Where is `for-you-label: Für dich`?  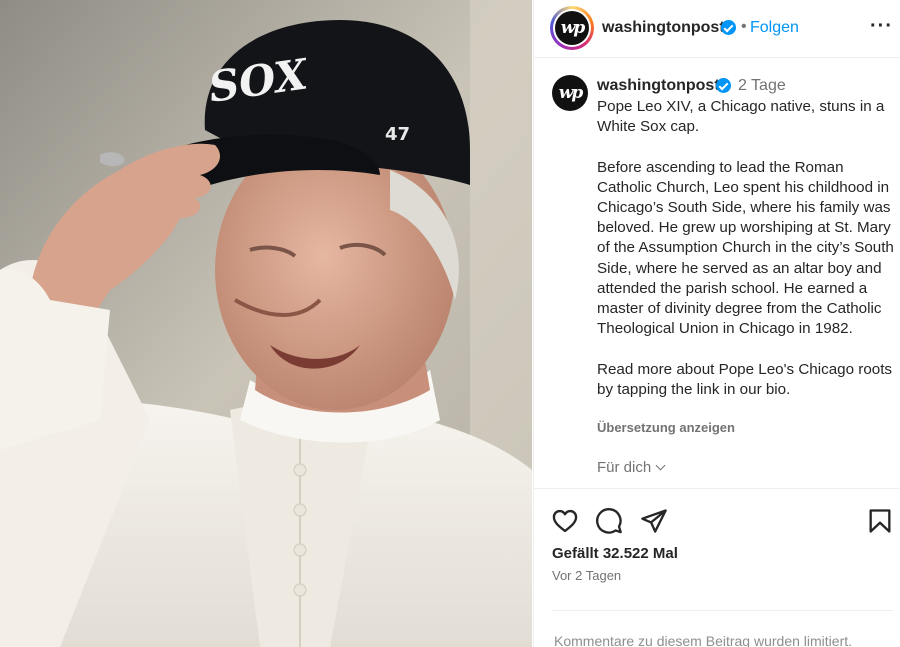
for-you-label: Für dich is located at coordinates (624, 467).